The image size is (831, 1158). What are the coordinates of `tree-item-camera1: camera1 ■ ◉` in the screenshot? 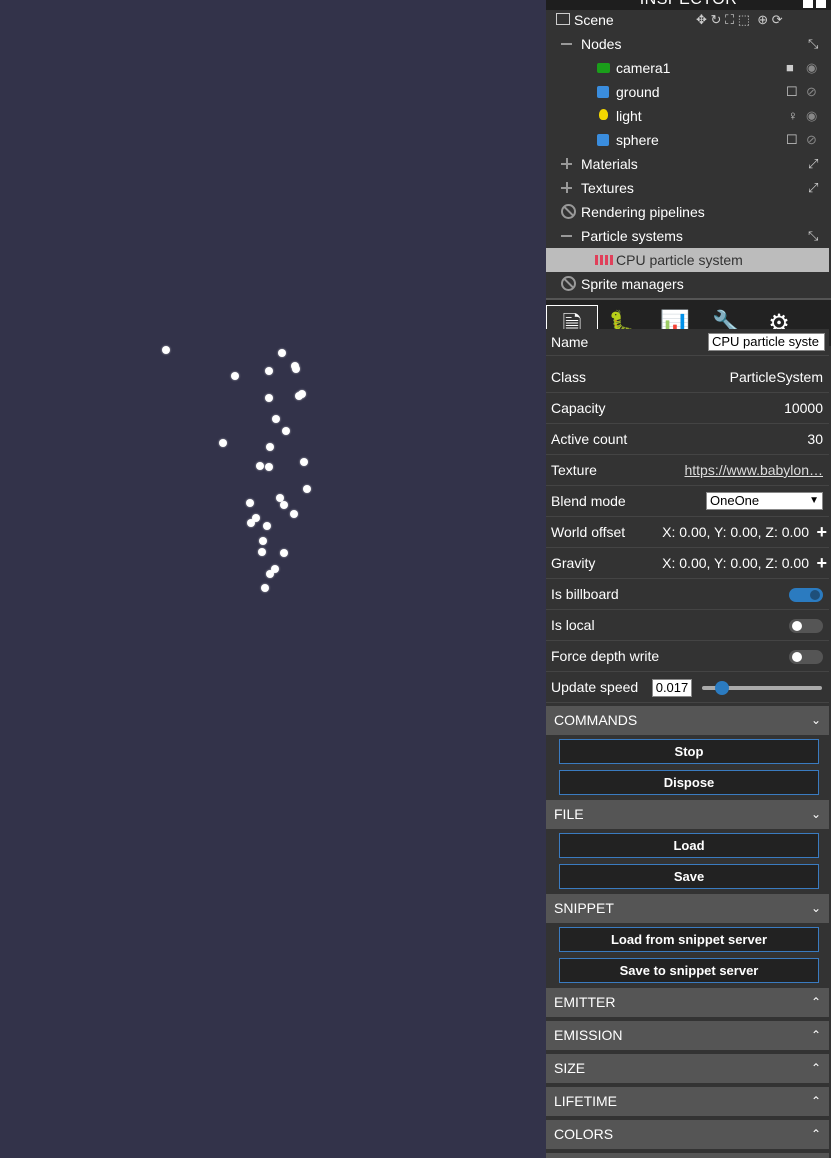 It's located at (687, 68).